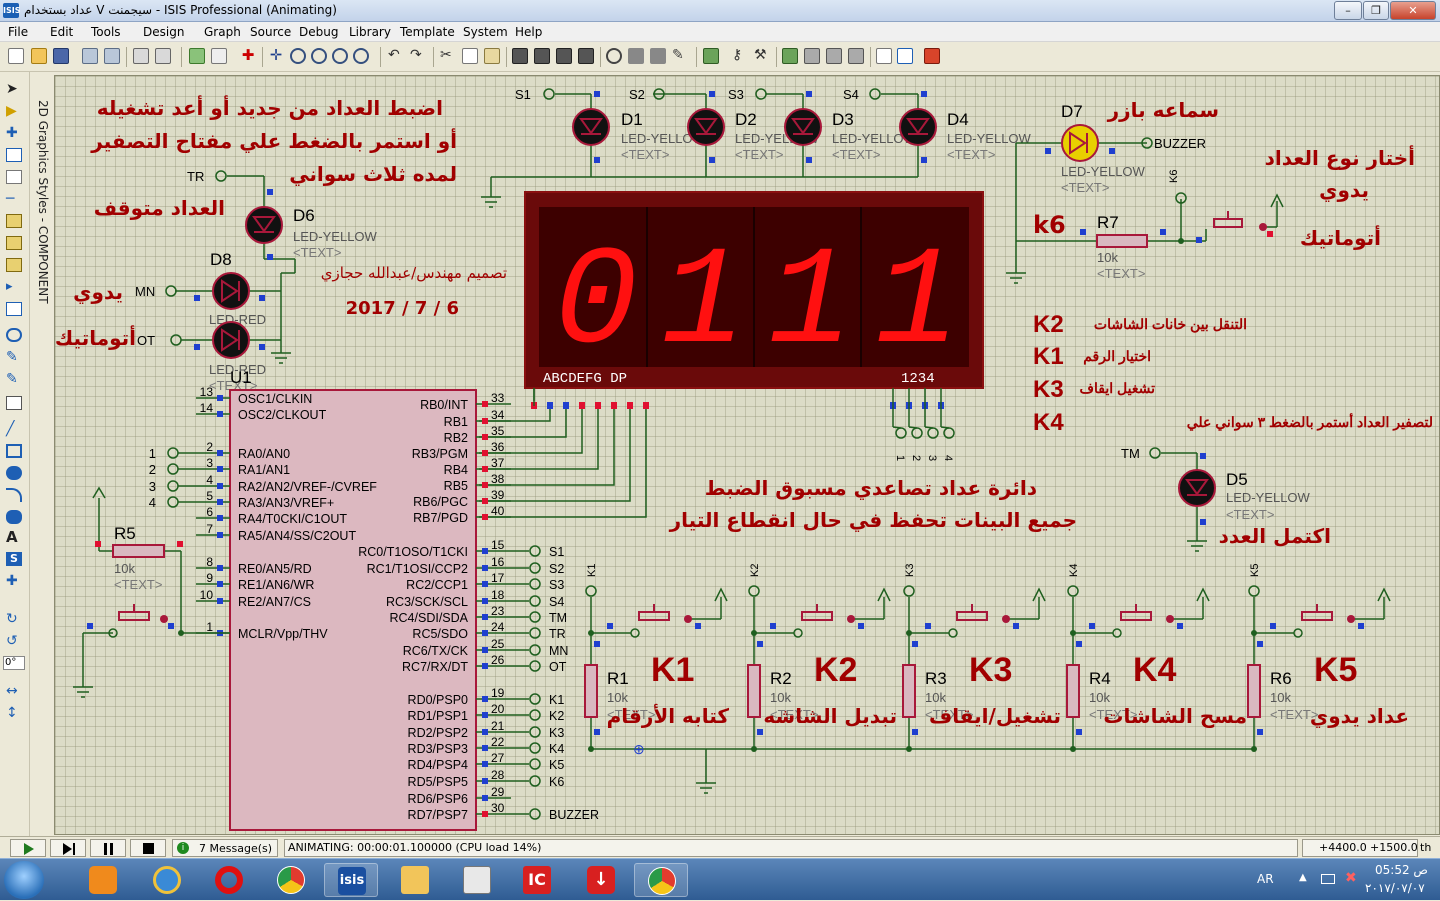 The height and width of the screenshot is (901, 1440). What do you see at coordinates (16, 56) in the screenshot?
I see `new-file-icon` at bounding box center [16, 56].